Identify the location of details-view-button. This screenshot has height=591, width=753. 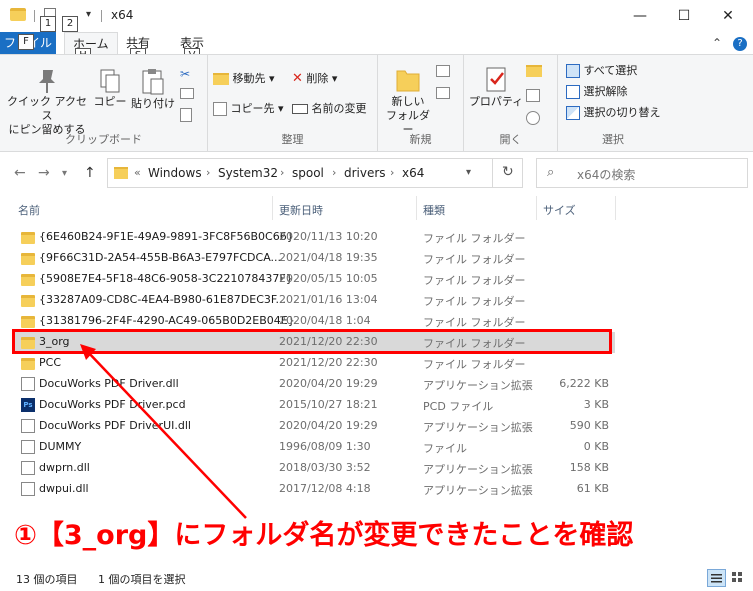
(716, 578).